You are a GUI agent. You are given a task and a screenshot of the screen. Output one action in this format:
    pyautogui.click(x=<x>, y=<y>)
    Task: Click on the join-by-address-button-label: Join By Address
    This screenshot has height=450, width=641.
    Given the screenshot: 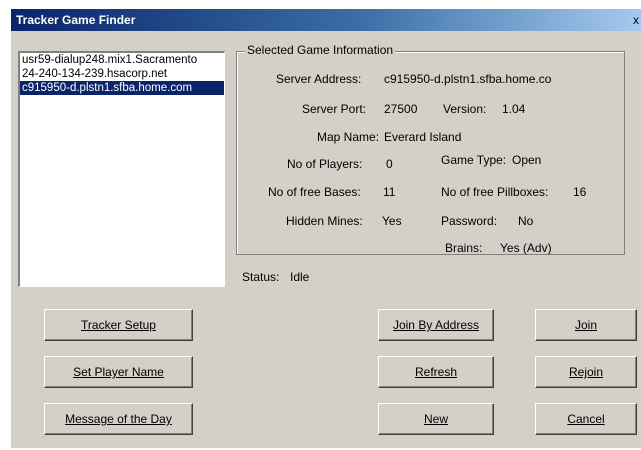 What is the action you would take?
    pyautogui.click(x=436, y=325)
    